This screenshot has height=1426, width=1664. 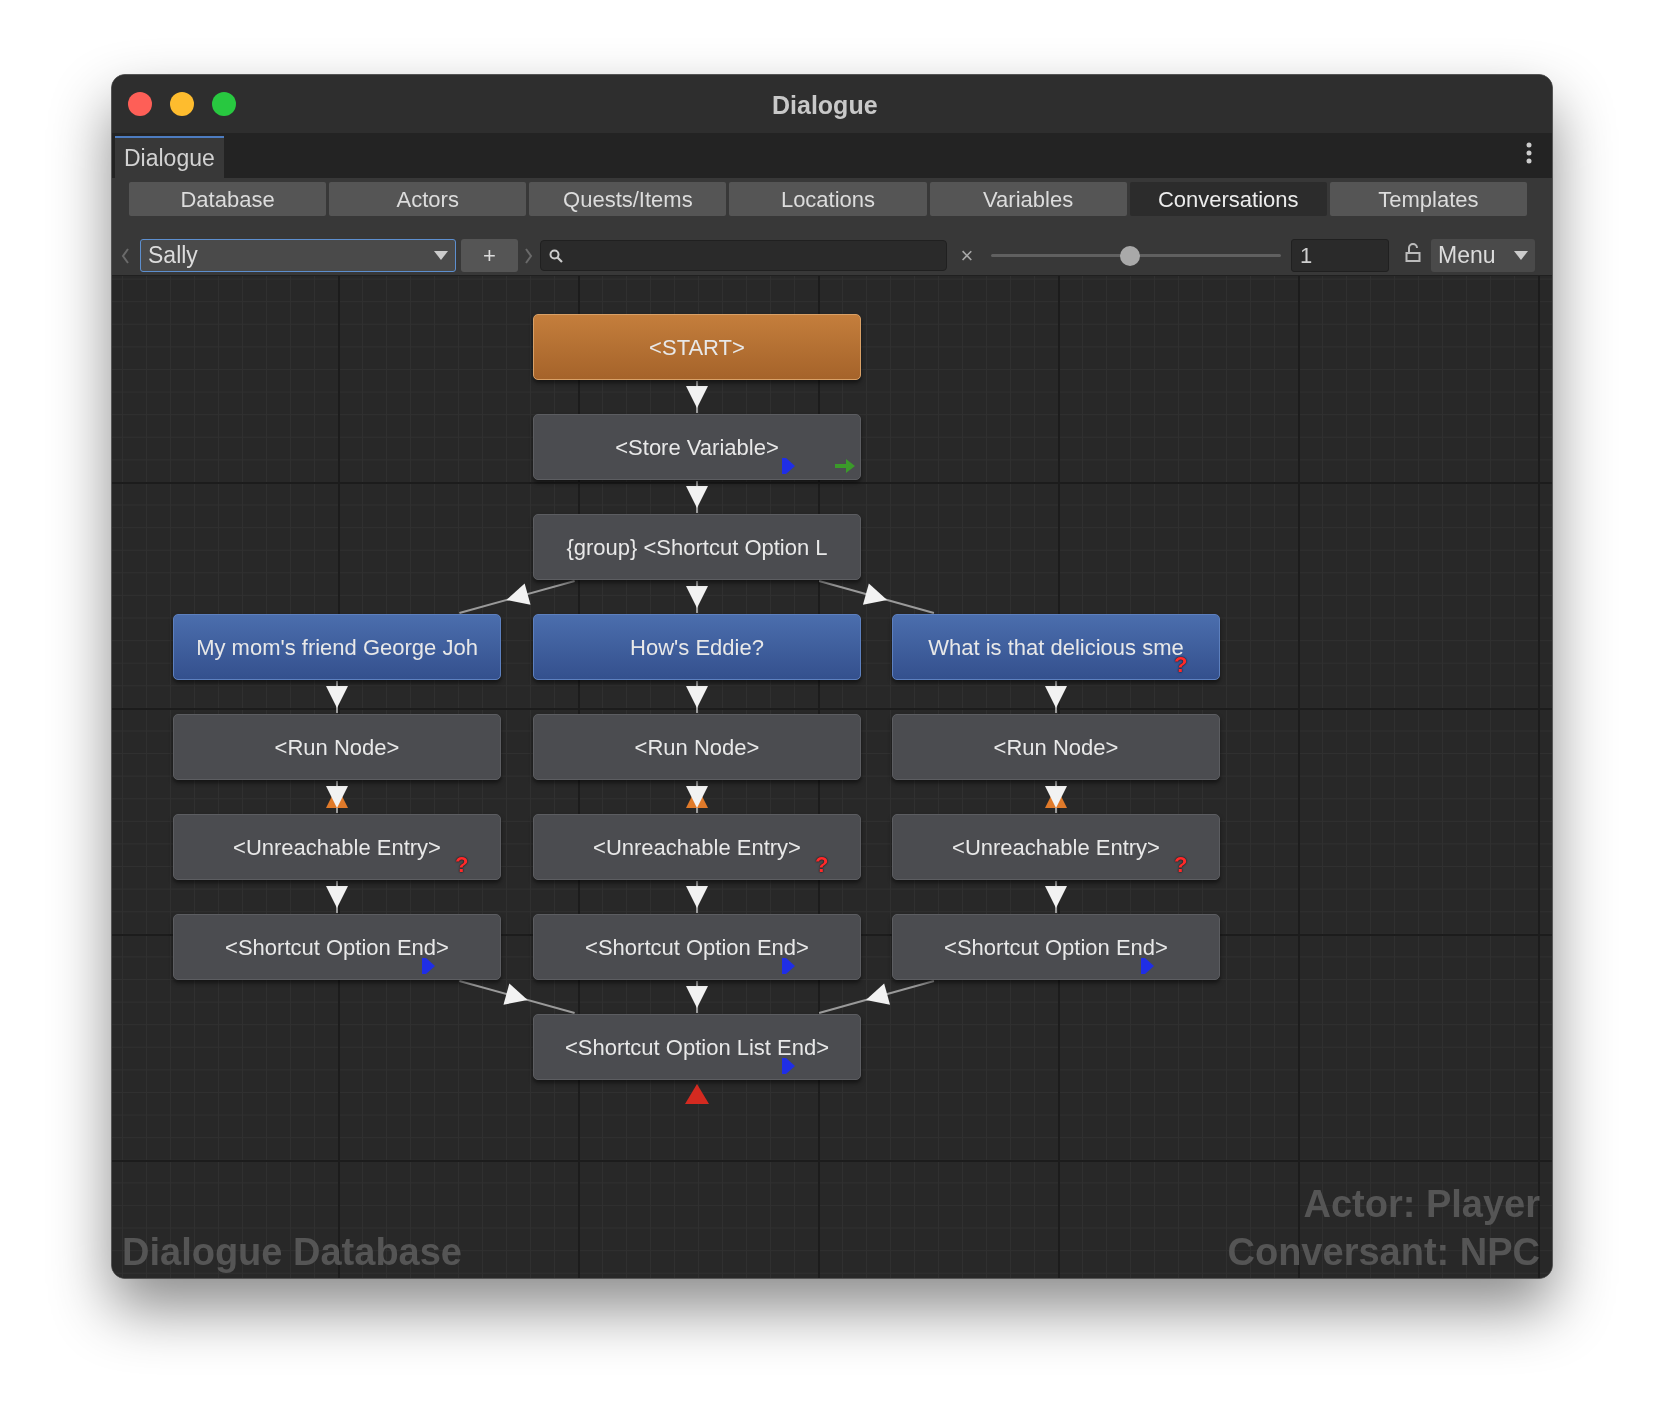 What do you see at coordinates (337, 647) in the screenshot?
I see `response-node: My mom's friend George Joh` at bounding box center [337, 647].